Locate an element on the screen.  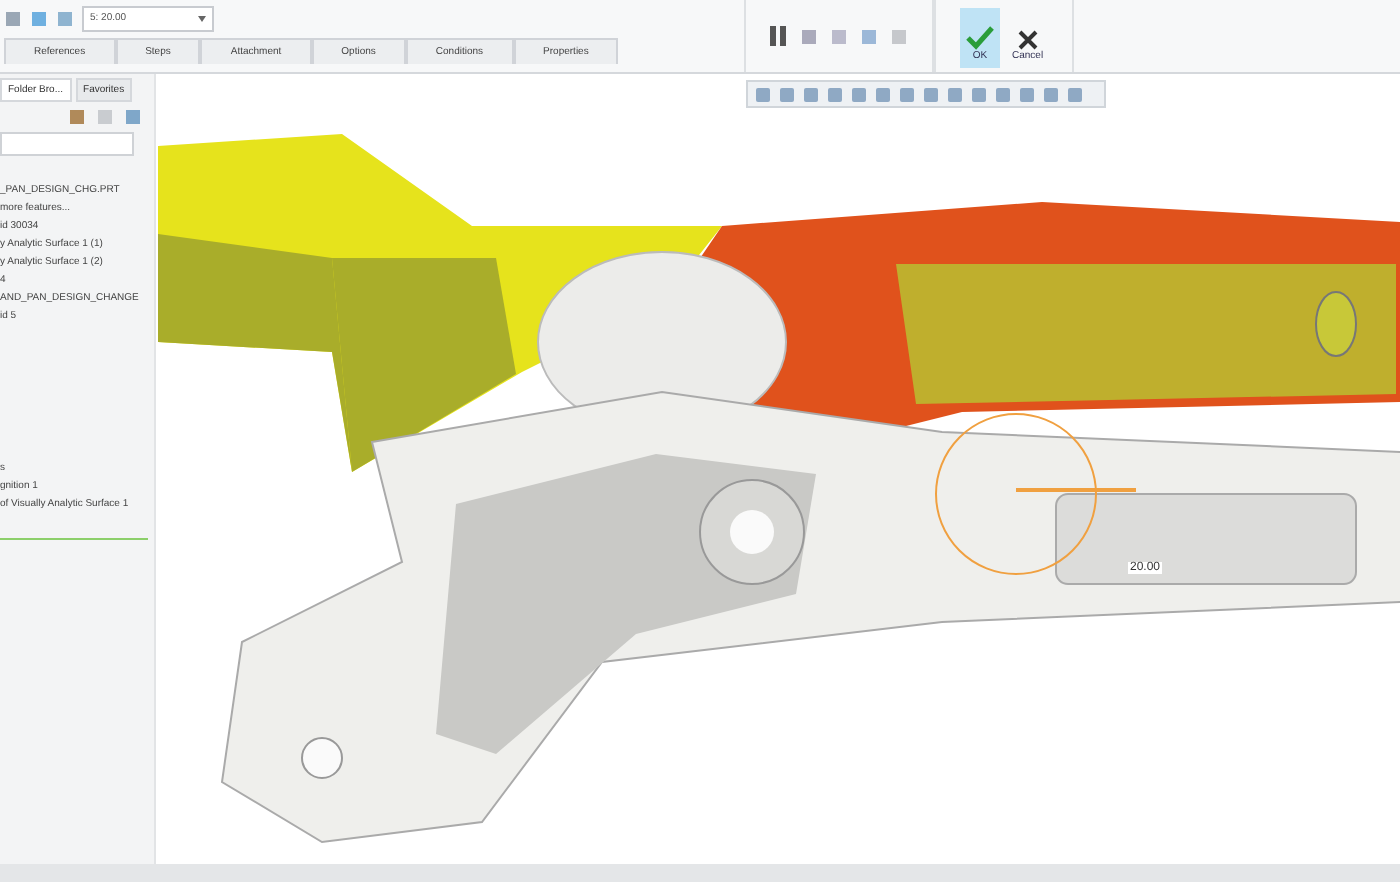
shape-icon is located at coordinates (13, 18).